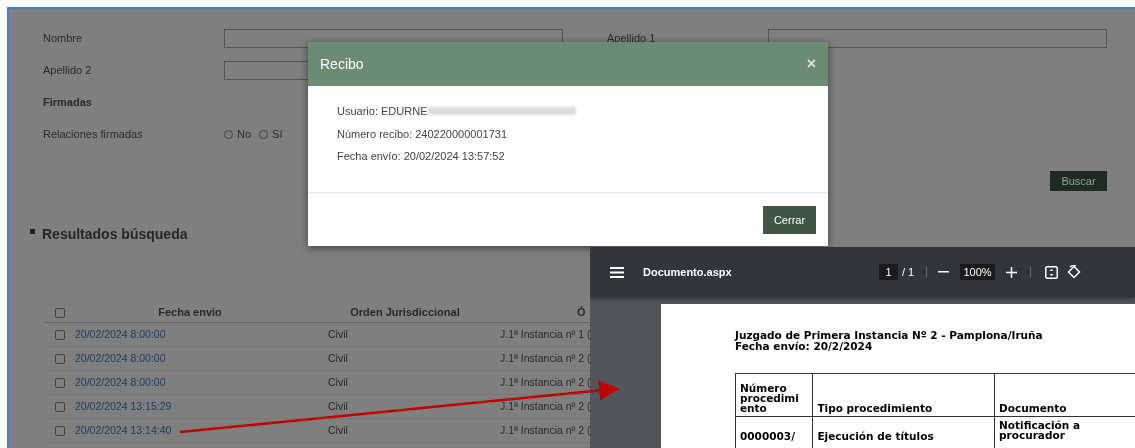 The width and height of the screenshot is (1135, 448). What do you see at coordinates (382, 111) in the screenshot?
I see `dialog-text: Usuario: EDURNE` at bounding box center [382, 111].